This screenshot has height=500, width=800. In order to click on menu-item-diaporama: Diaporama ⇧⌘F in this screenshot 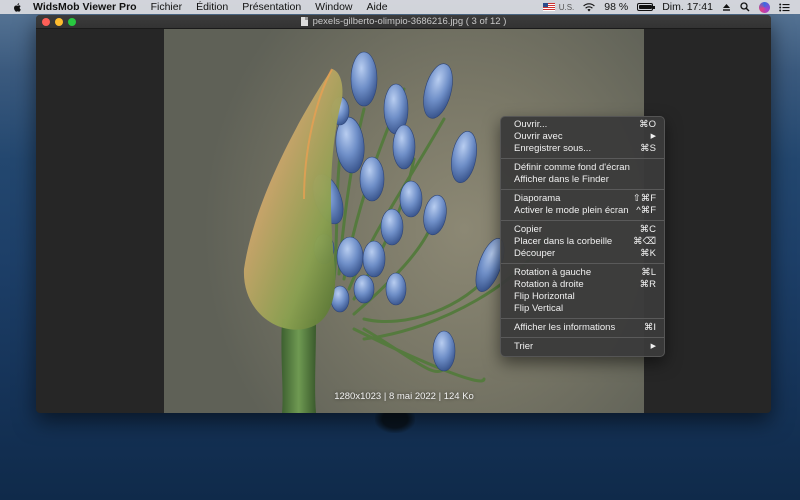, I will do `click(582, 199)`.